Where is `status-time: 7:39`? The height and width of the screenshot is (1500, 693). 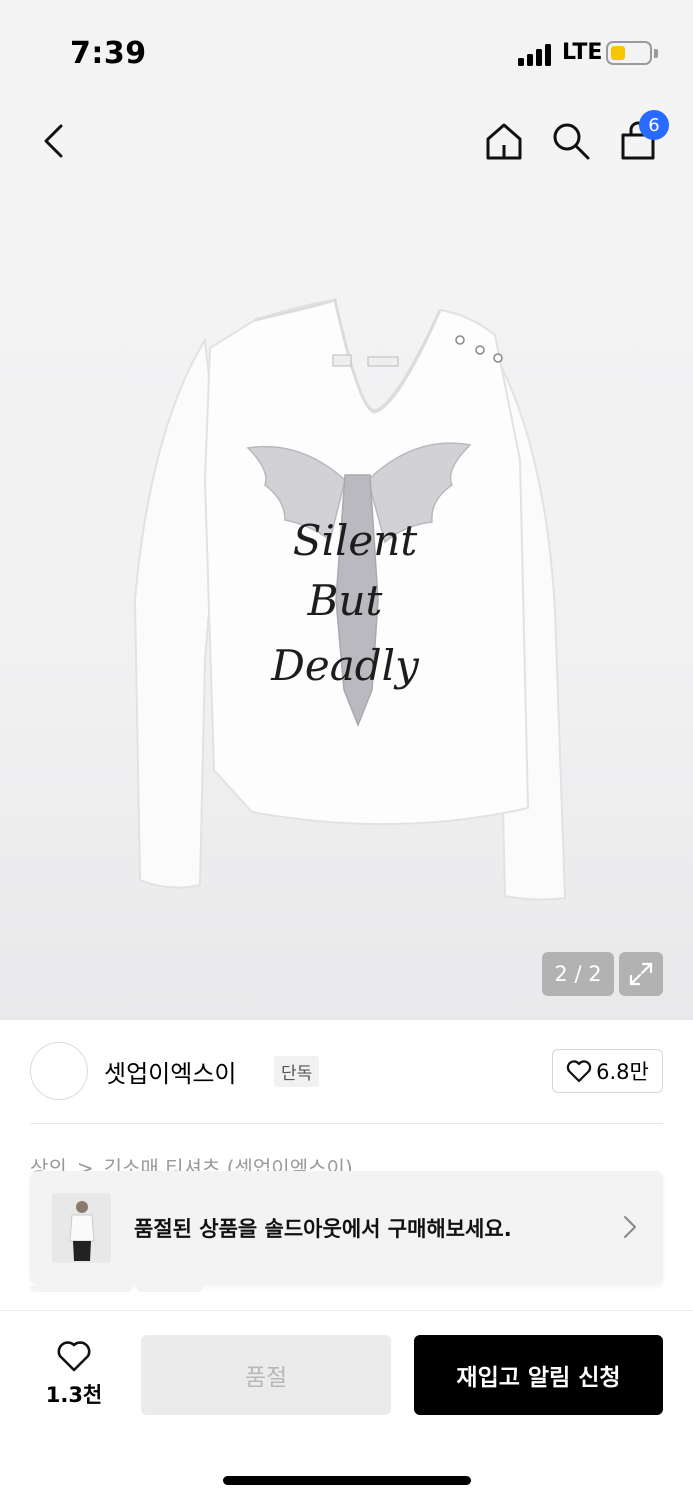 status-time: 7:39 is located at coordinates (108, 53).